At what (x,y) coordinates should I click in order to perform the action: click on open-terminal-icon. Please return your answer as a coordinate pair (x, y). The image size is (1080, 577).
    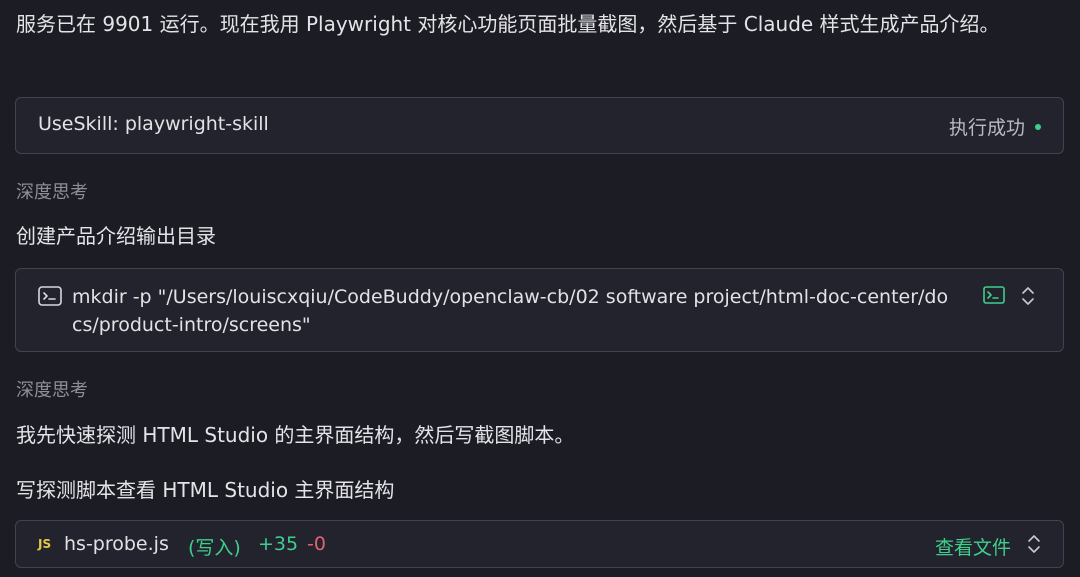
    Looking at the image, I should click on (994, 295).